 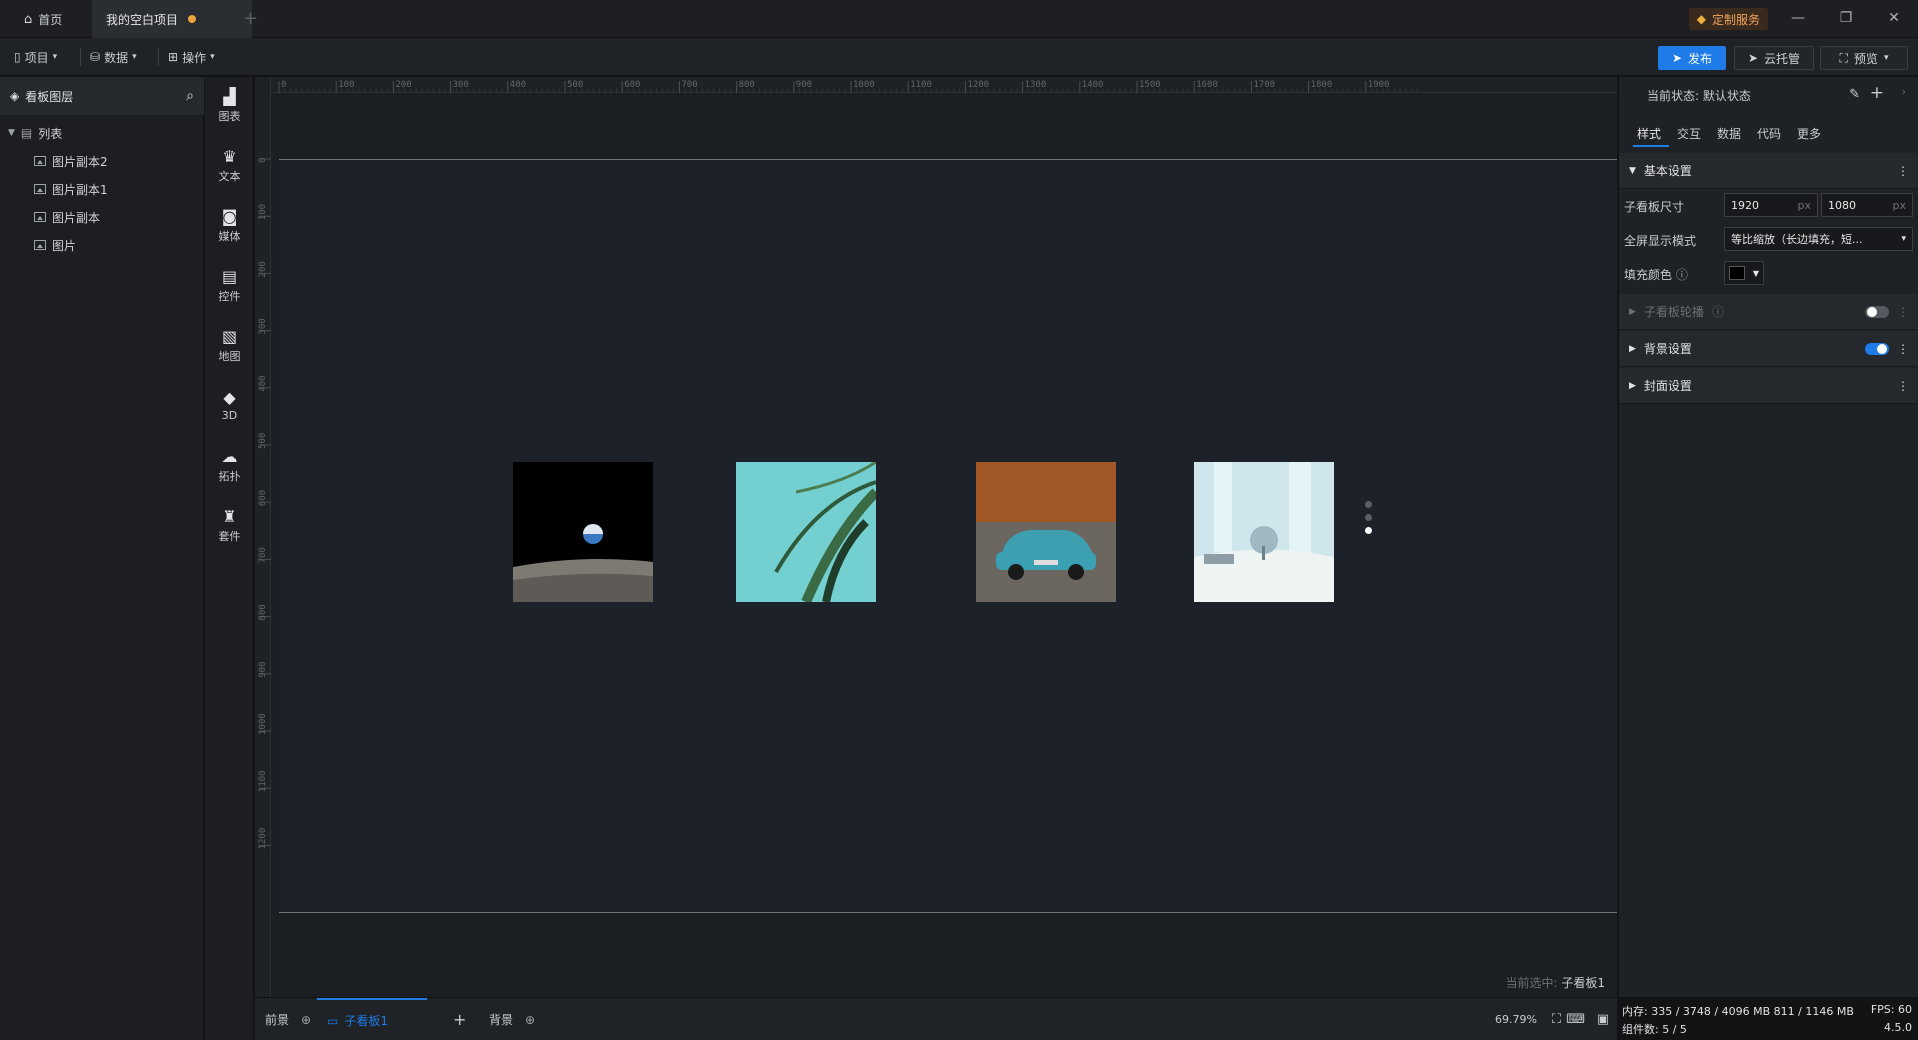 What do you see at coordinates (1516, 1019) in the screenshot?
I see `zoom-level: 69.79%` at bounding box center [1516, 1019].